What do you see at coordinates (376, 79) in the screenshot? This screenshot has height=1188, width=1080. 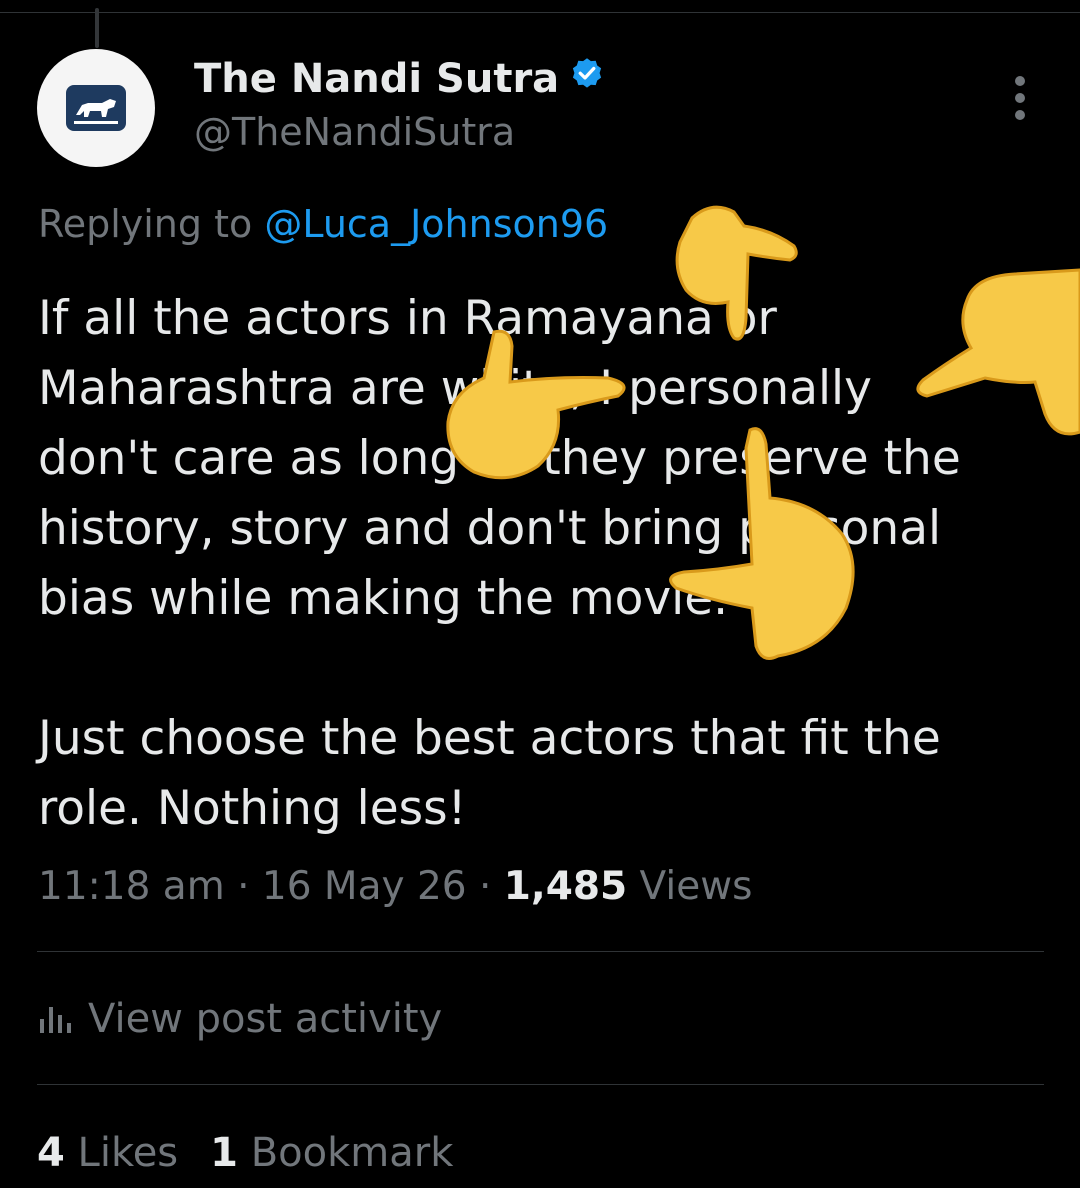 I see `author-name-text: The Nandi Sutra` at bounding box center [376, 79].